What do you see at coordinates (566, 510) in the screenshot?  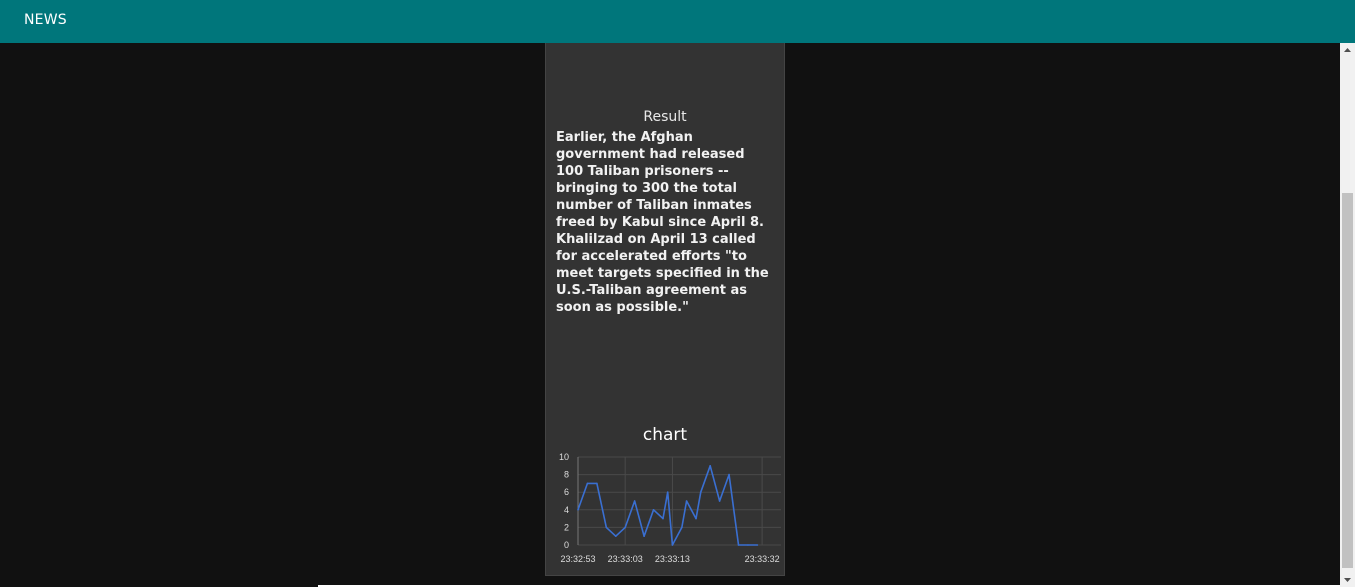 I see `y-tick-label: 4` at bounding box center [566, 510].